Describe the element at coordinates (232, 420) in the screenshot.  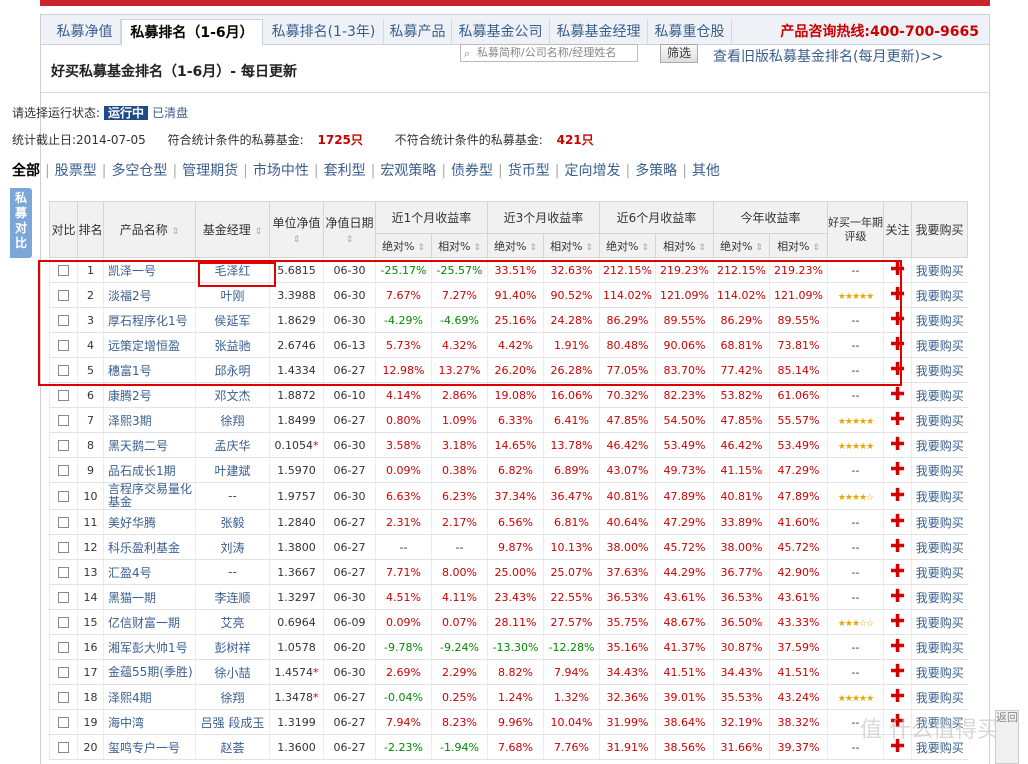
I see `manager-link: 徐翔` at that location.